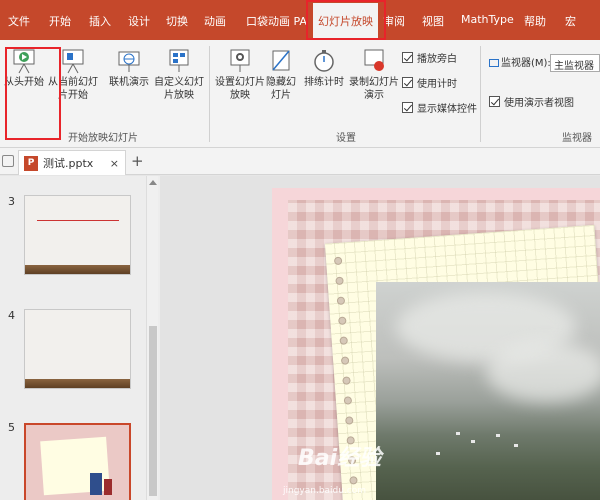 This screenshot has height=500, width=600. What do you see at coordinates (394, 21) in the screenshot?
I see `tab-review: 审阅` at bounding box center [394, 21].